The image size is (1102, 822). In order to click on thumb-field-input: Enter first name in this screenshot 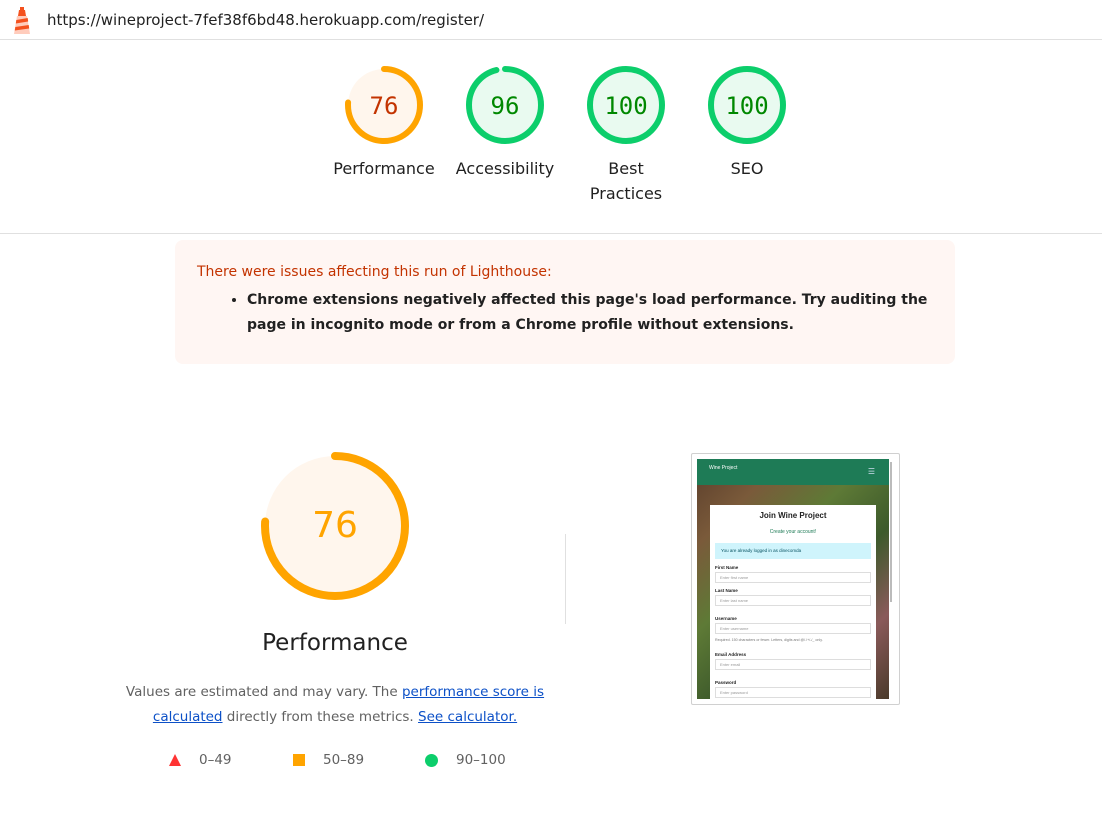, I will do `click(793, 577)`.